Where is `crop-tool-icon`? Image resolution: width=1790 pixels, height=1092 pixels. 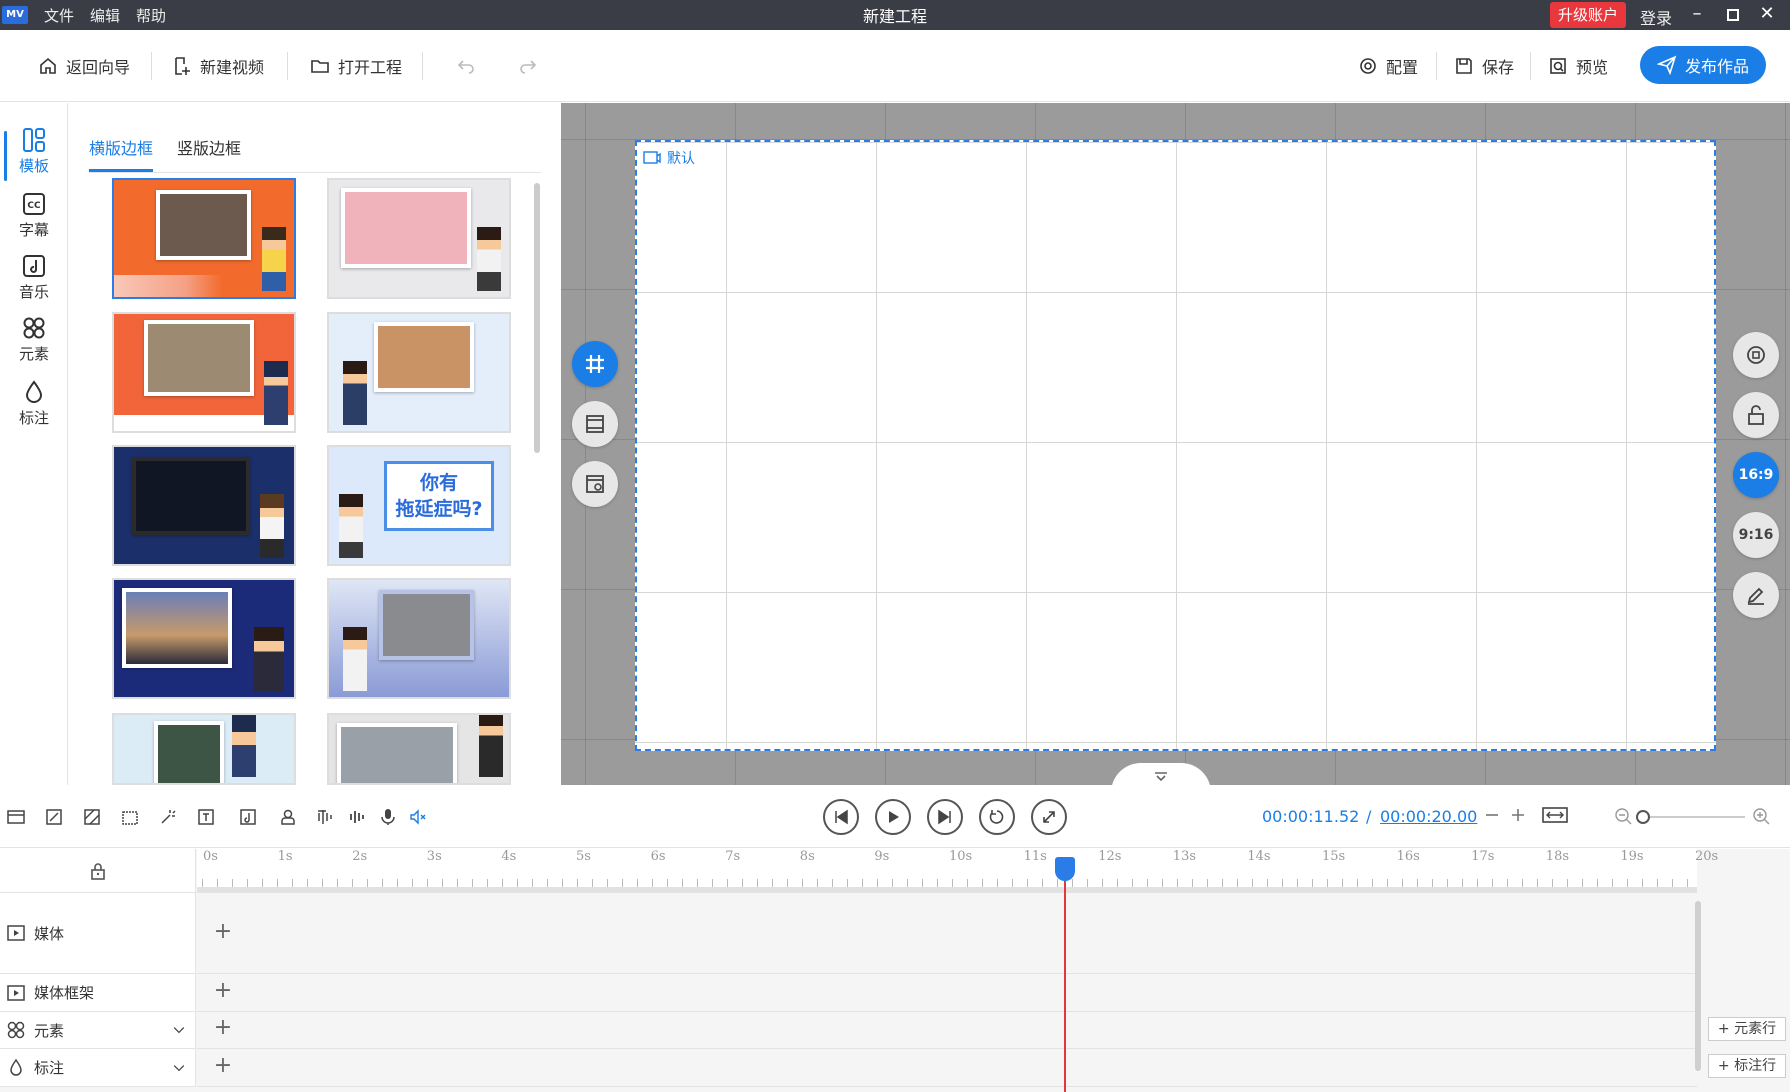
crop-tool-icon is located at coordinates (54, 817).